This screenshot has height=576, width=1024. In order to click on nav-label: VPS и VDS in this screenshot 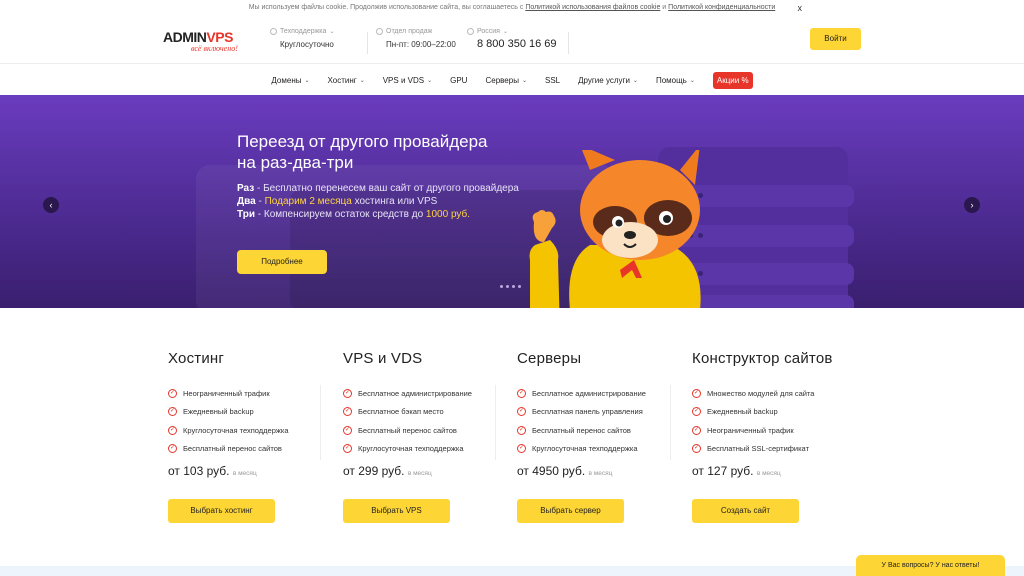, I will do `click(403, 80)`.